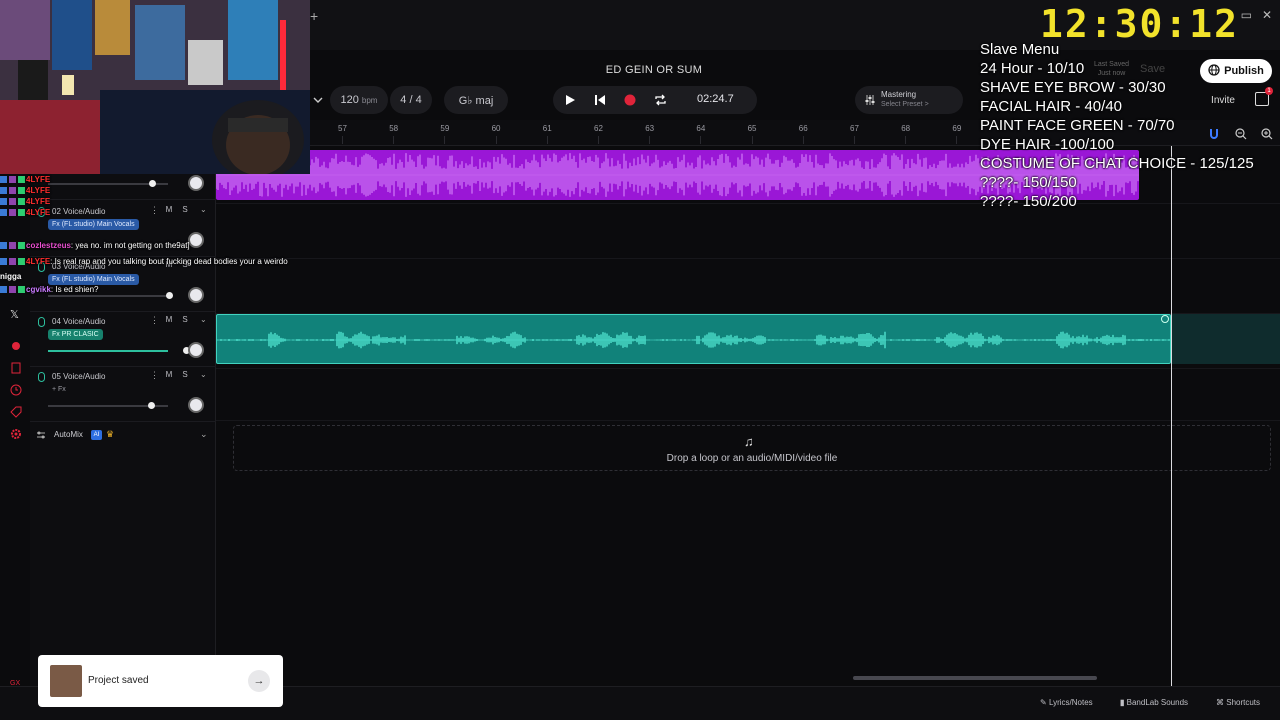 Image resolution: width=1280 pixels, height=720 pixels. I want to click on clip-loop-handle, so click(1165, 319).